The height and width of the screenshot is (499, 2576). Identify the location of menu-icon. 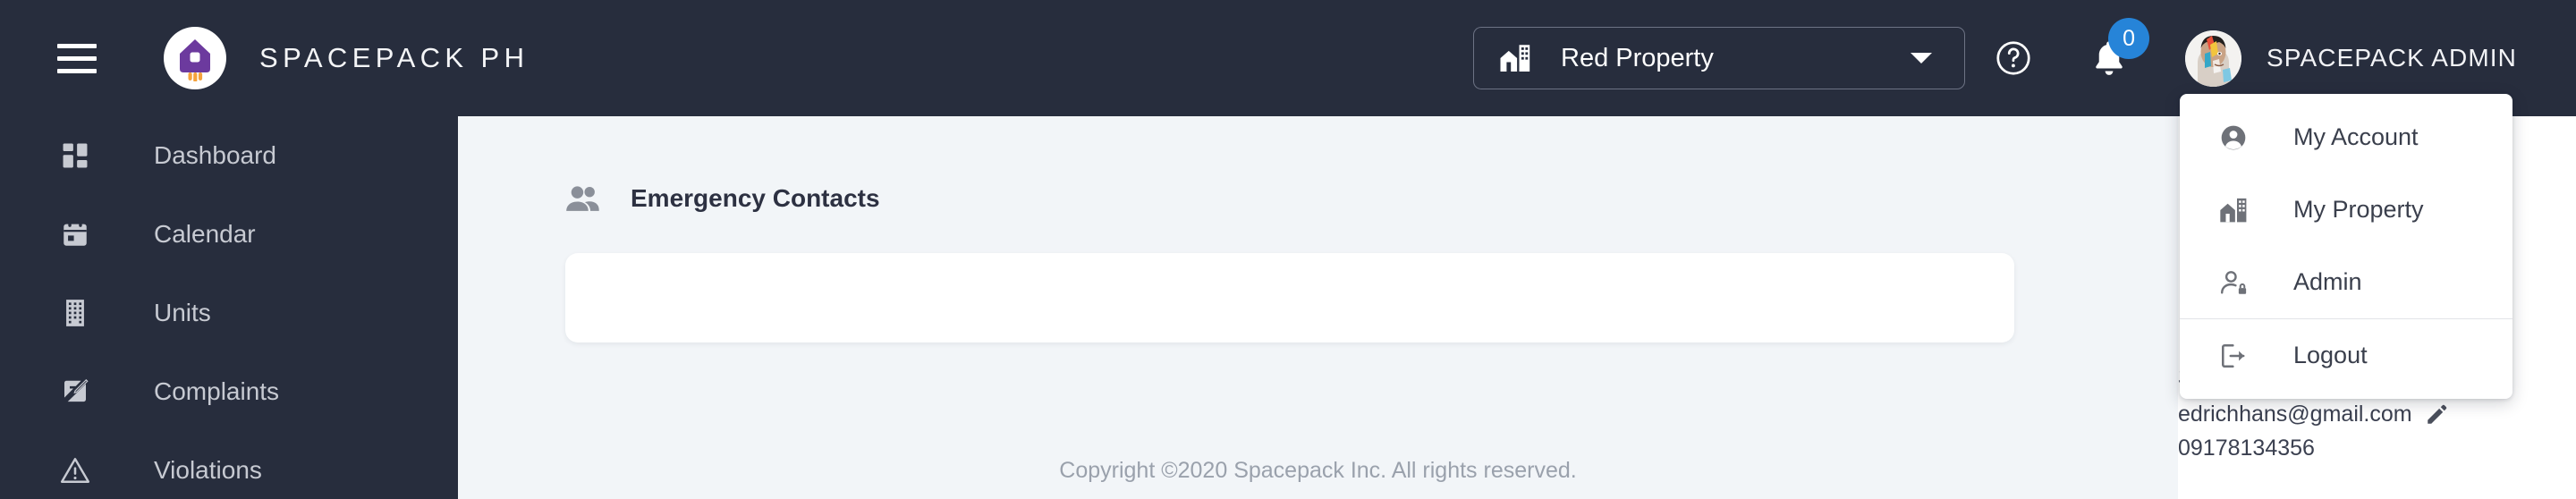
(77, 58).